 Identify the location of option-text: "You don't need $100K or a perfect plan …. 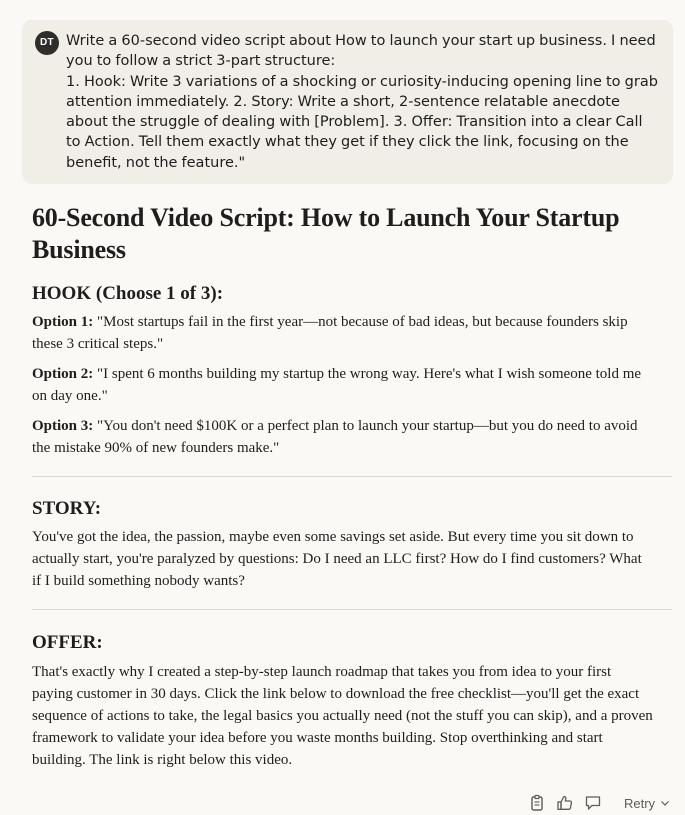
(335, 437).